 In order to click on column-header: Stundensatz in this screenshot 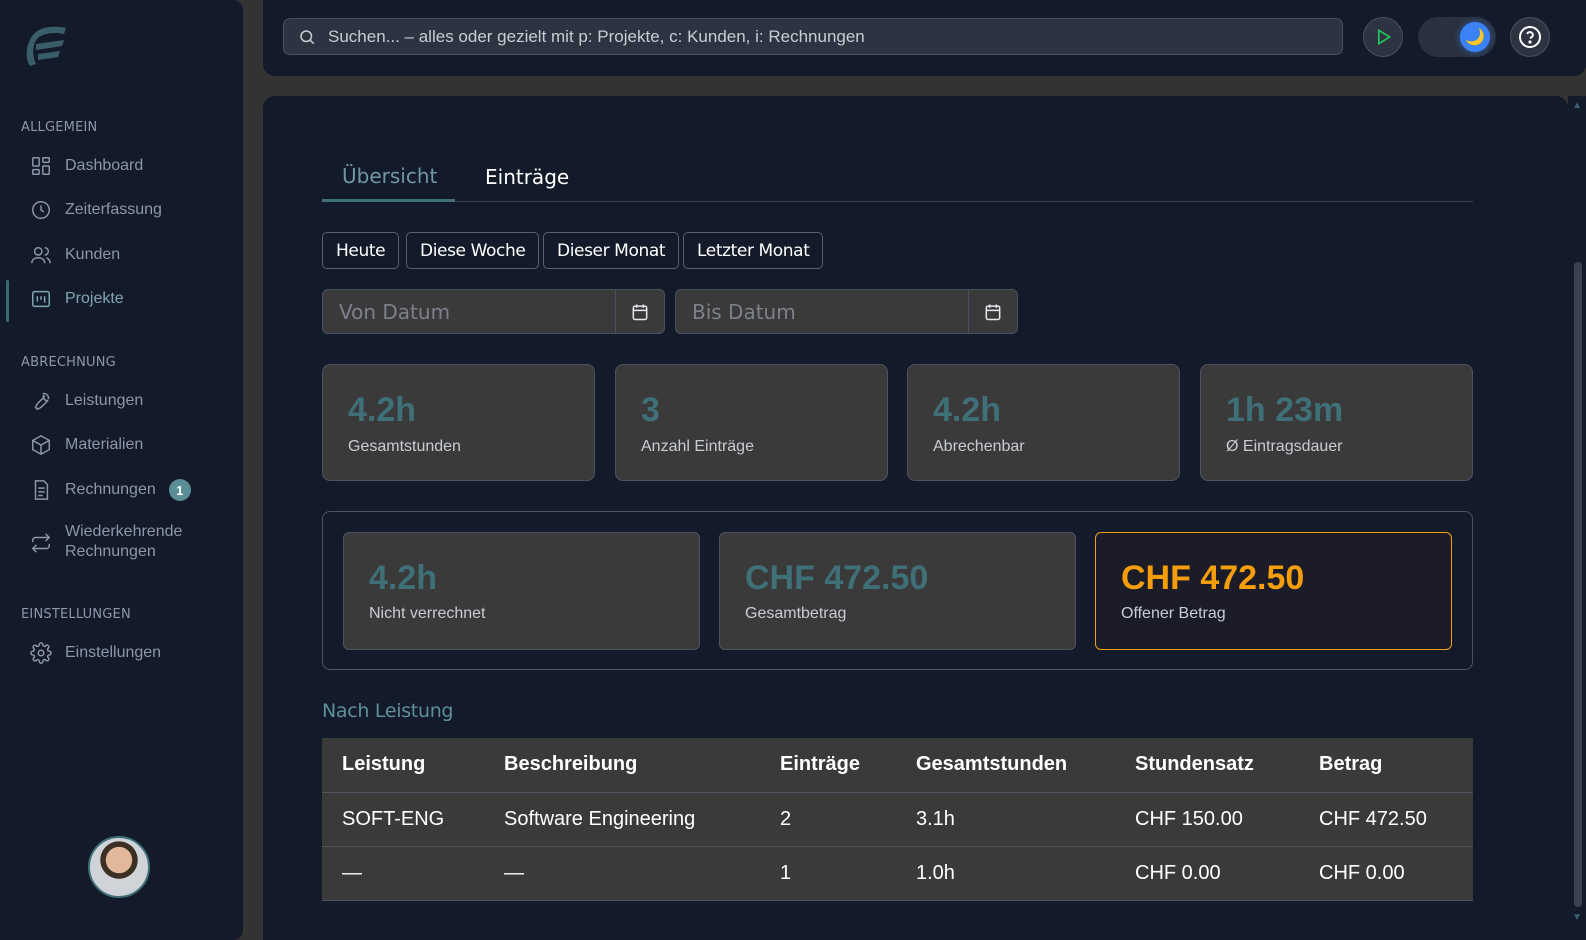, I will do `click(1207, 765)`.